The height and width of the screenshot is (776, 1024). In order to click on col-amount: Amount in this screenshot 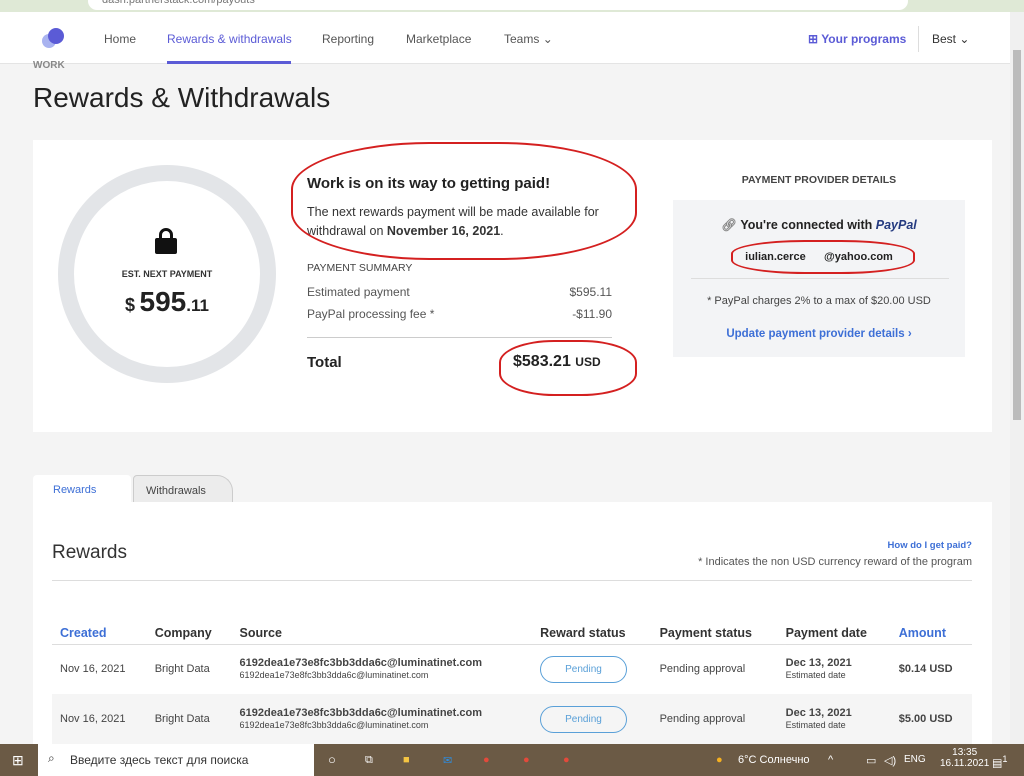, I will do `click(931, 633)`.